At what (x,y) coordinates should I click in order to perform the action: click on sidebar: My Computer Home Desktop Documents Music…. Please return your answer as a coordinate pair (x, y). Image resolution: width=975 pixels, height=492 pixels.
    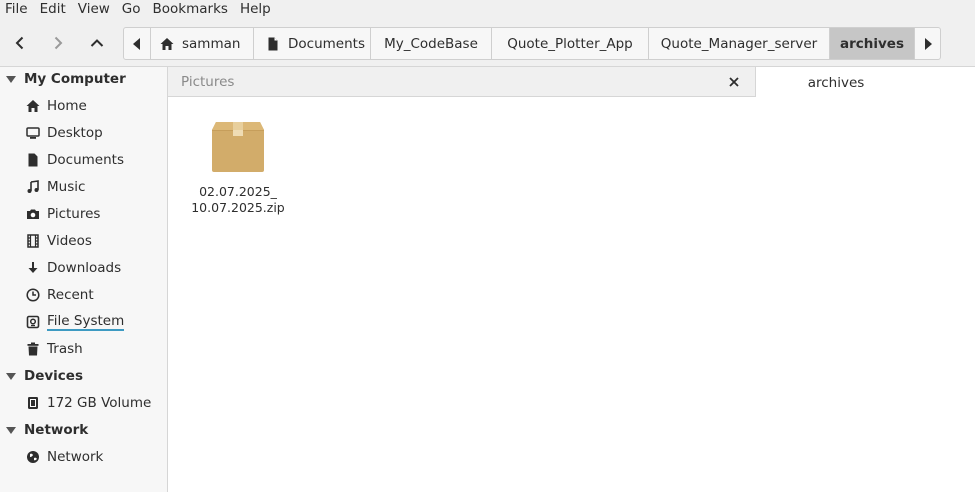
    Looking at the image, I should click on (84, 279).